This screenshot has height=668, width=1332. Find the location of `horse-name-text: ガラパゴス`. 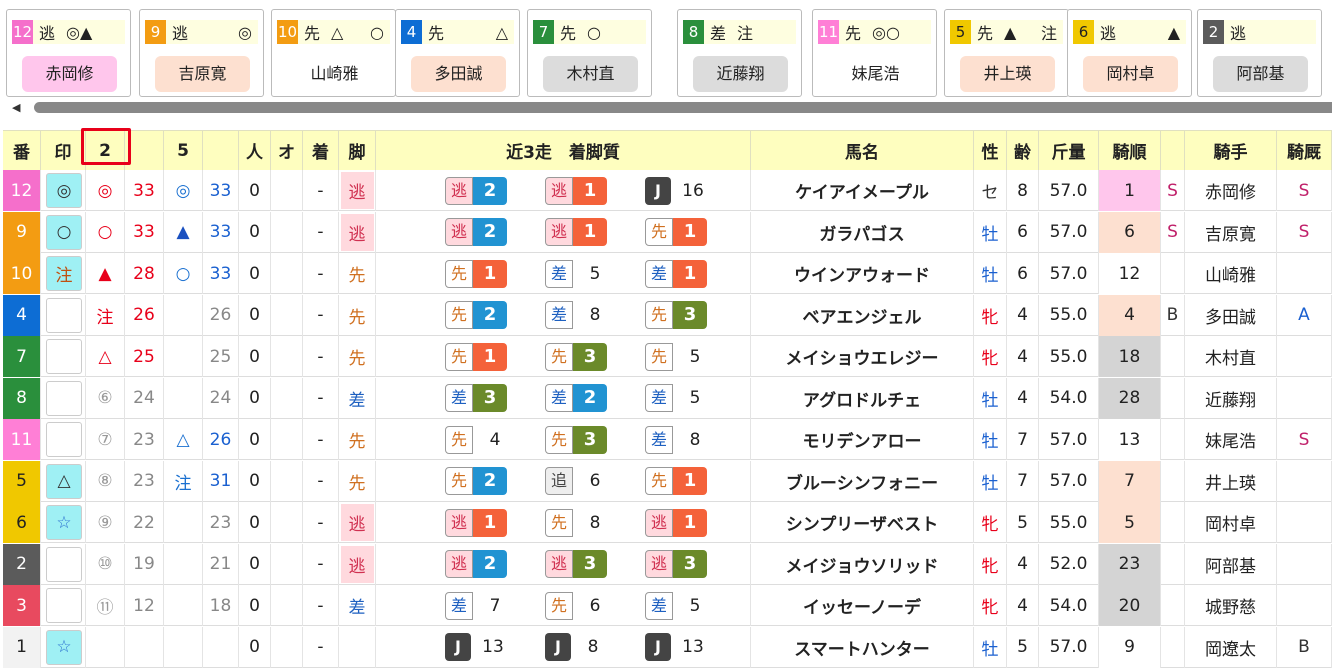

horse-name-text: ガラパゴス is located at coordinates (861, 232).